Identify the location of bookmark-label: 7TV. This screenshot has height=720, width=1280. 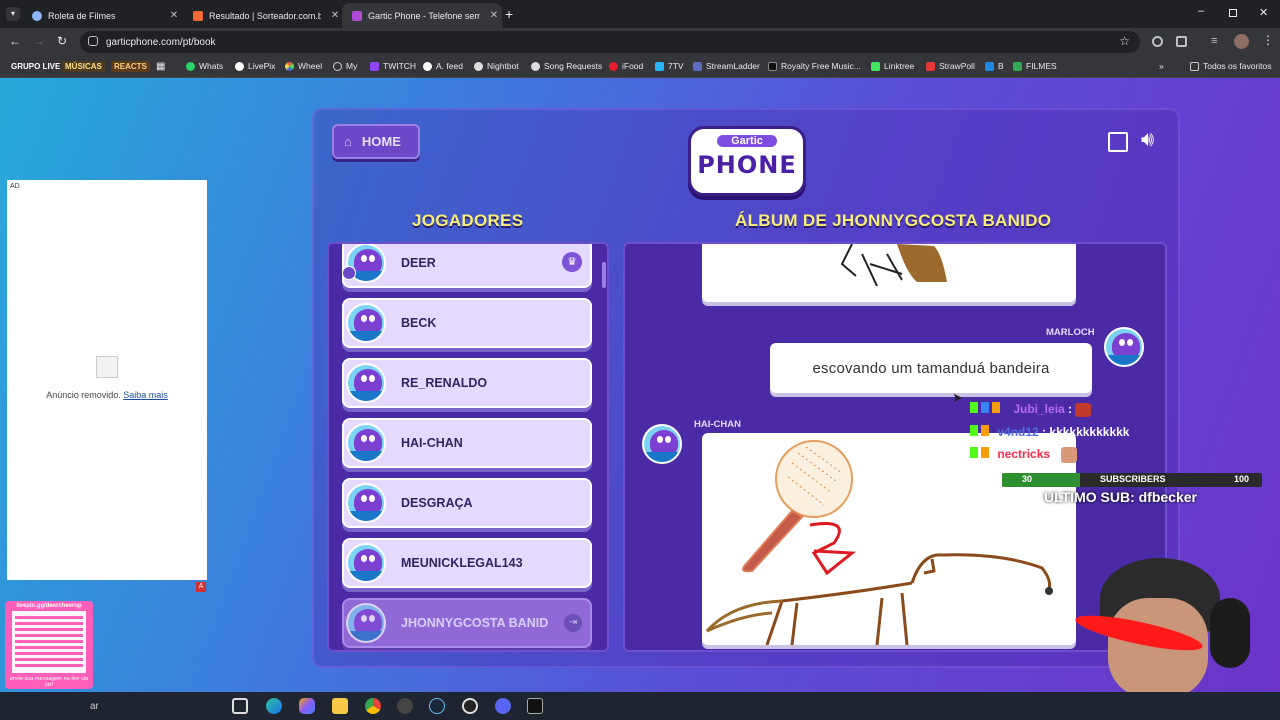
(676, 66).